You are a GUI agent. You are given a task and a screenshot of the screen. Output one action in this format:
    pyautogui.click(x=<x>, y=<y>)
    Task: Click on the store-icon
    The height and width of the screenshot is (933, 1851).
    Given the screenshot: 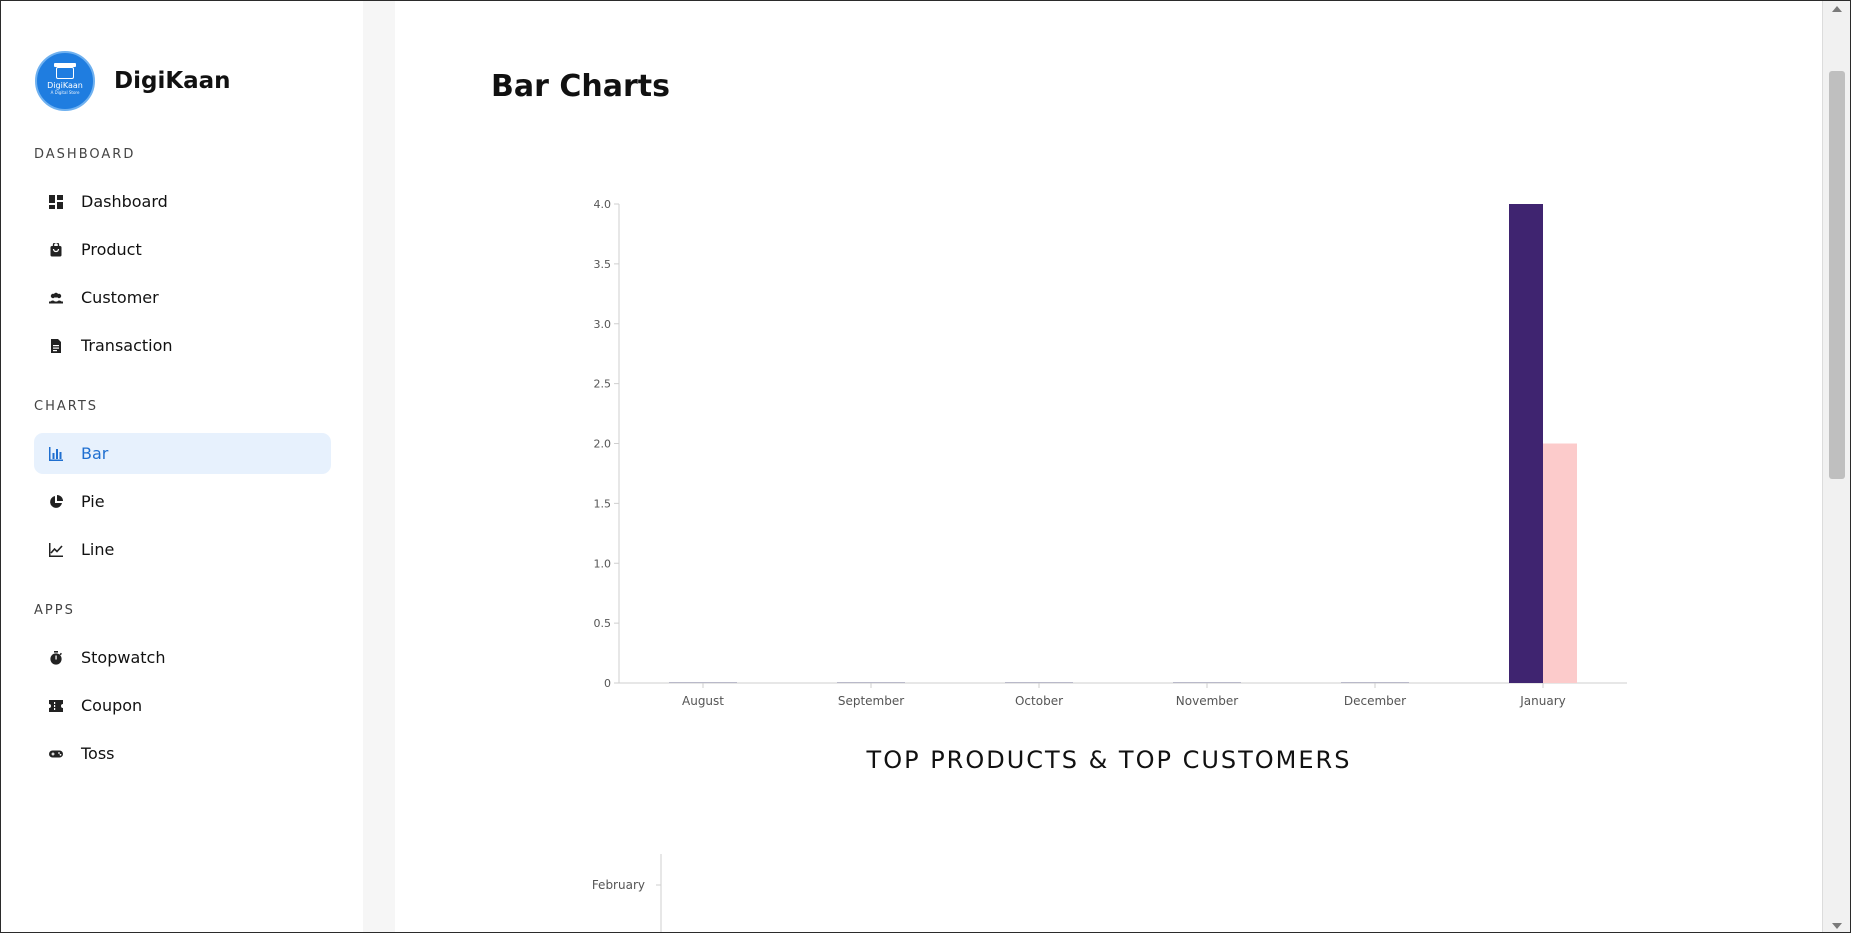 What is the action you would take?
    pyautogui.click(x=65, y=71)
    